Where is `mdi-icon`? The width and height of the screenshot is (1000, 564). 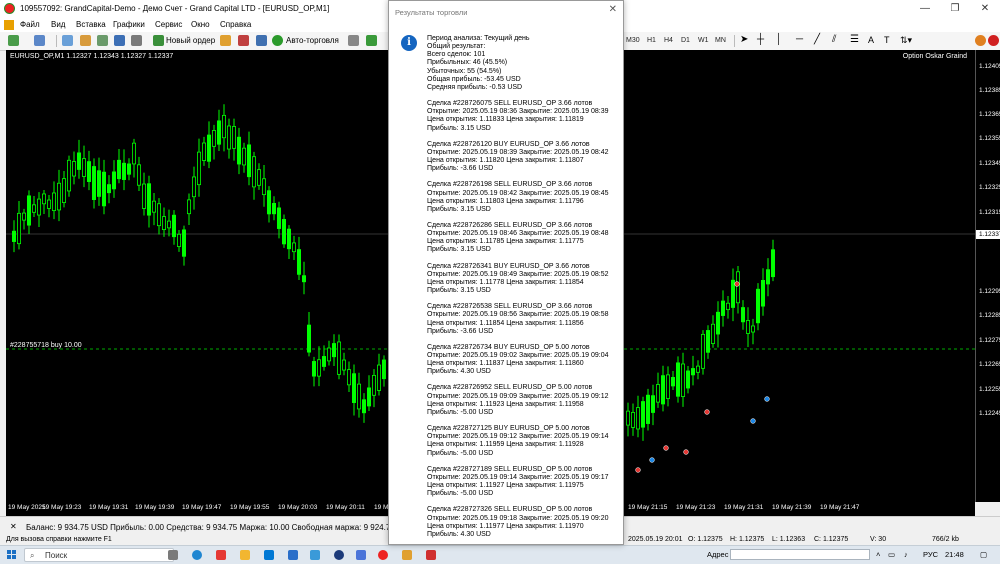 mdi-icon is located at coordinates (9, 25).